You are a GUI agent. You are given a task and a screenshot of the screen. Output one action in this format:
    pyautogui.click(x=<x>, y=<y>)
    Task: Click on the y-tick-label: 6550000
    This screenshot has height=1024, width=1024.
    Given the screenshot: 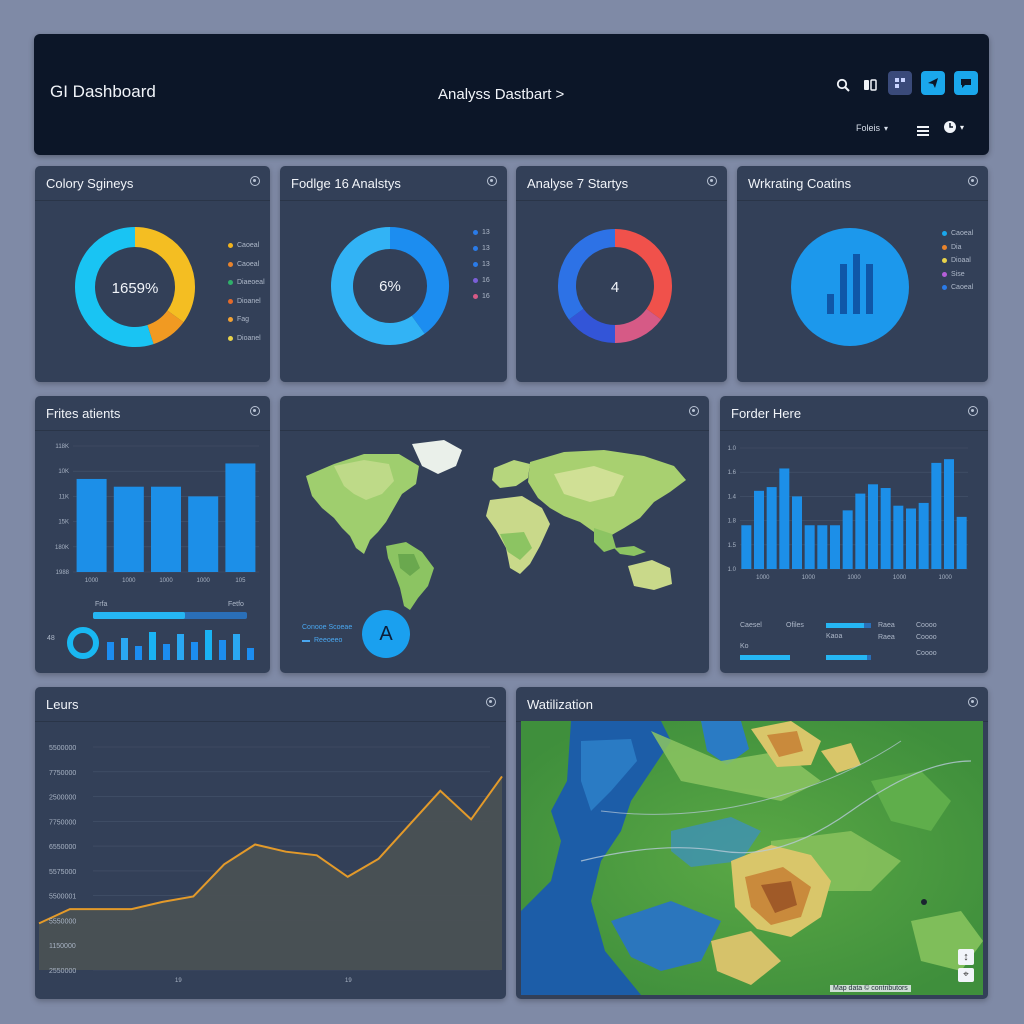 What is the action you would take?
    pyautogui.click(x=62, y=847)
    